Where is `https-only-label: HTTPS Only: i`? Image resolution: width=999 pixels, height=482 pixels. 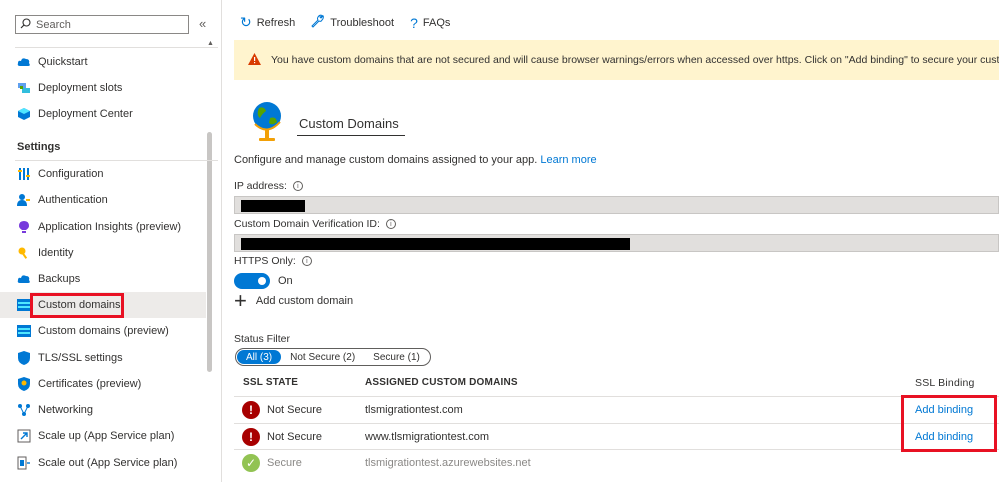 https-only-label: HTTPS Only: i is located at coordinates (273, 261).